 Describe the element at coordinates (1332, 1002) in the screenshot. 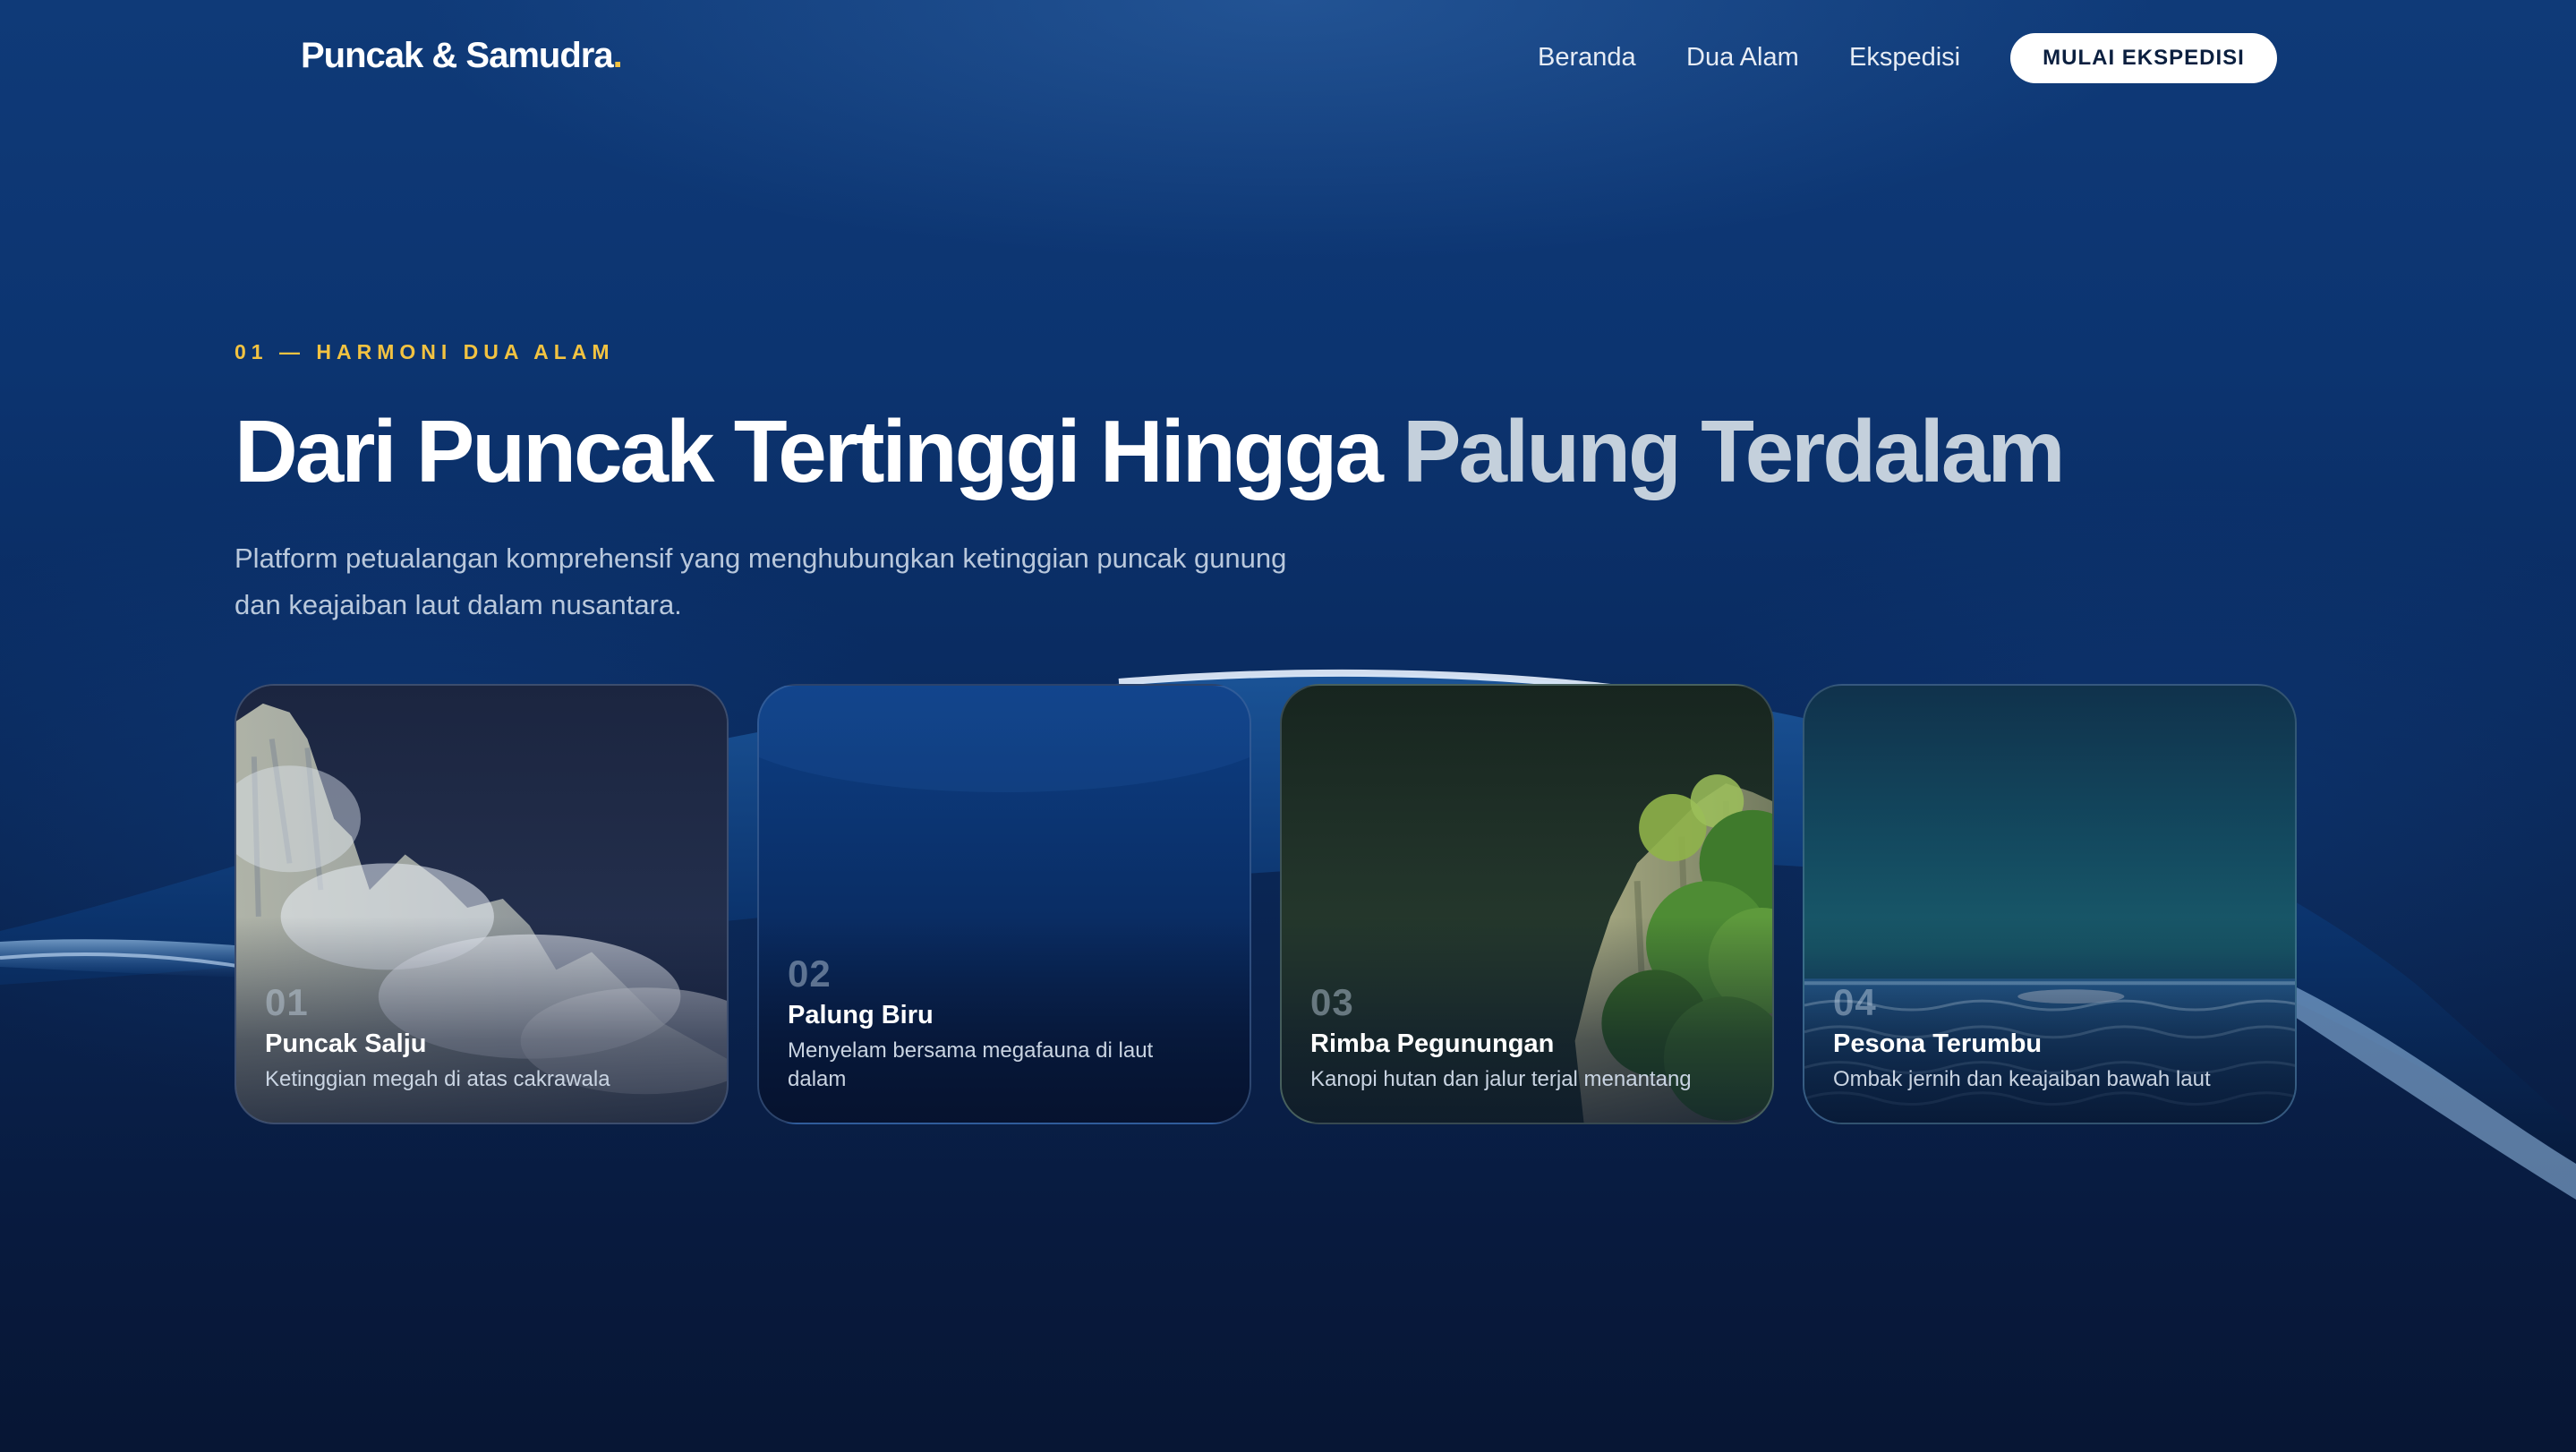

I see `card-number: 03` at that location.